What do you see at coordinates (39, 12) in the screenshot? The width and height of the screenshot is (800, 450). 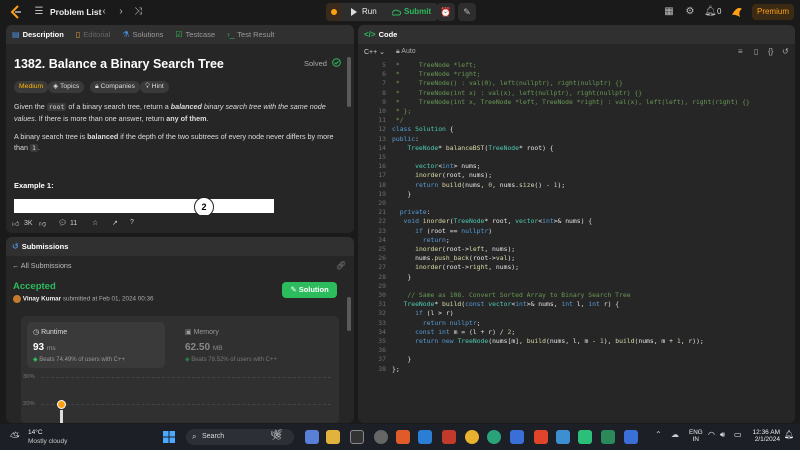 I see `problem-list-icon: ☰` at bounding box center [39, 12].